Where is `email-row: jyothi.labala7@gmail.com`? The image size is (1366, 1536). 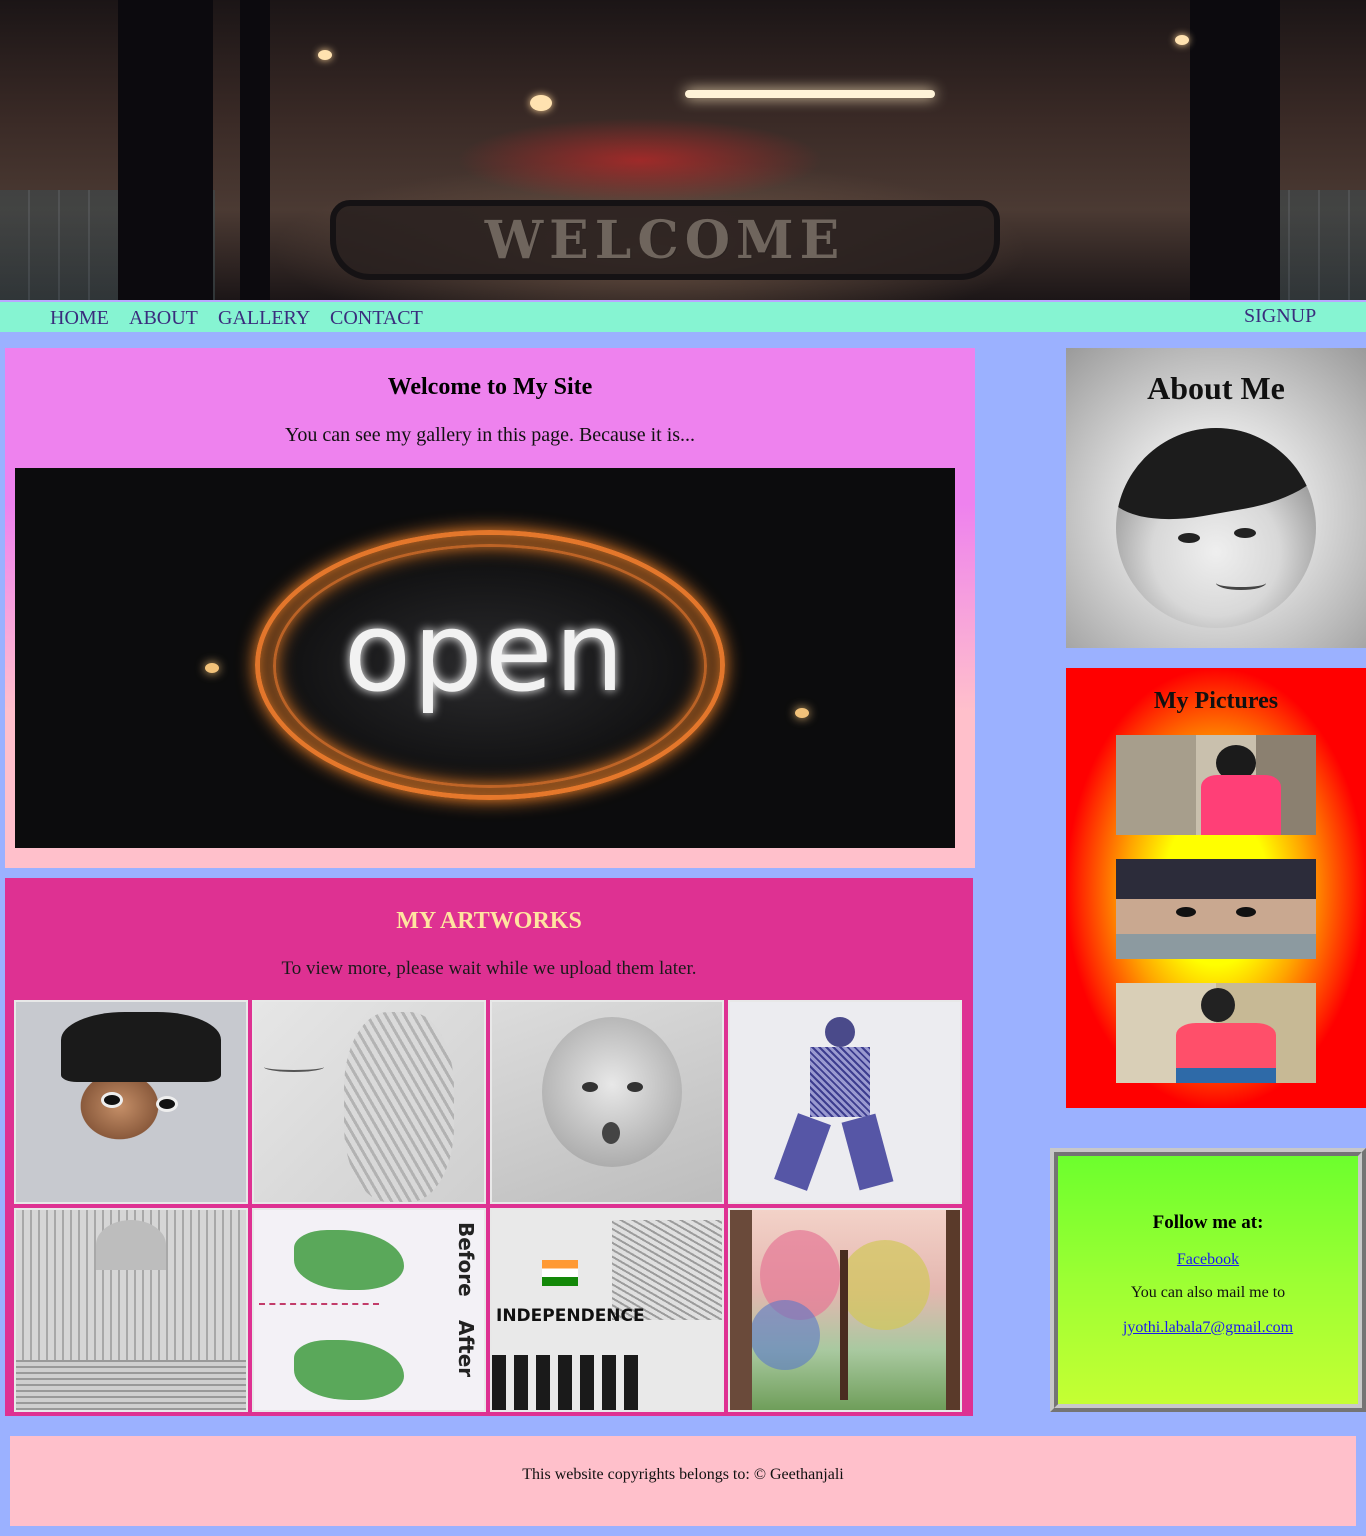 email-row: jyothi.labala7@gmail.com is located at coordinates (1208, 1328).